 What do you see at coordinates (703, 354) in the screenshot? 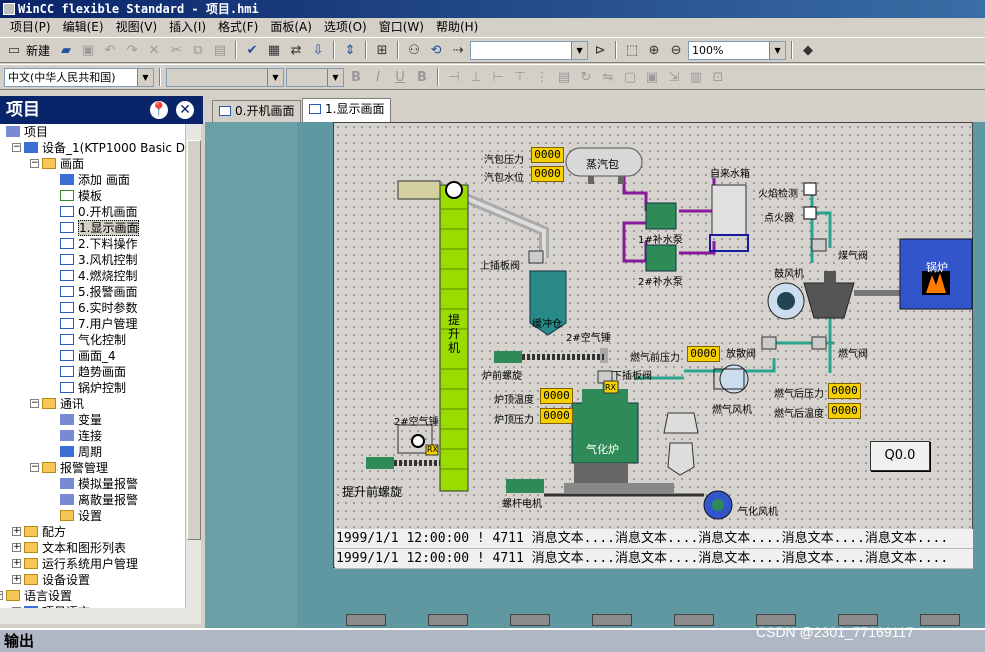
I see `pre-combust-pressure-value: 0000` at bounding box center [703, 354].